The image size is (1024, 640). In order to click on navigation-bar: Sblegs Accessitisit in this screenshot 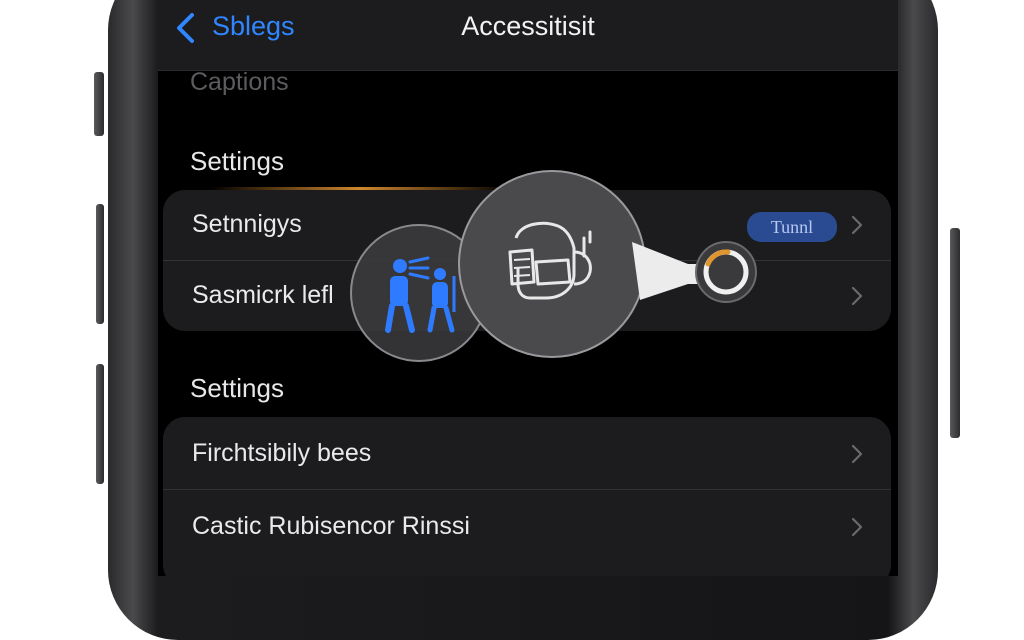, I will do `click(528, 35)`.